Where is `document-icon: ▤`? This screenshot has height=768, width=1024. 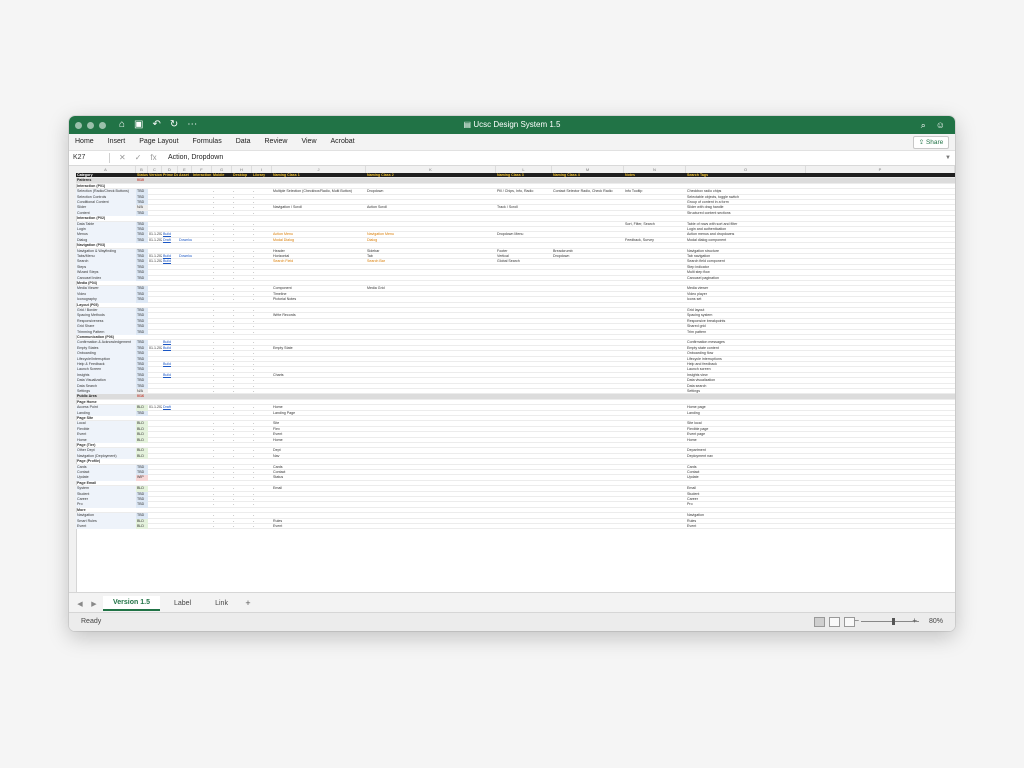
document-icon: ▤ is located at coordinates (467, 124).